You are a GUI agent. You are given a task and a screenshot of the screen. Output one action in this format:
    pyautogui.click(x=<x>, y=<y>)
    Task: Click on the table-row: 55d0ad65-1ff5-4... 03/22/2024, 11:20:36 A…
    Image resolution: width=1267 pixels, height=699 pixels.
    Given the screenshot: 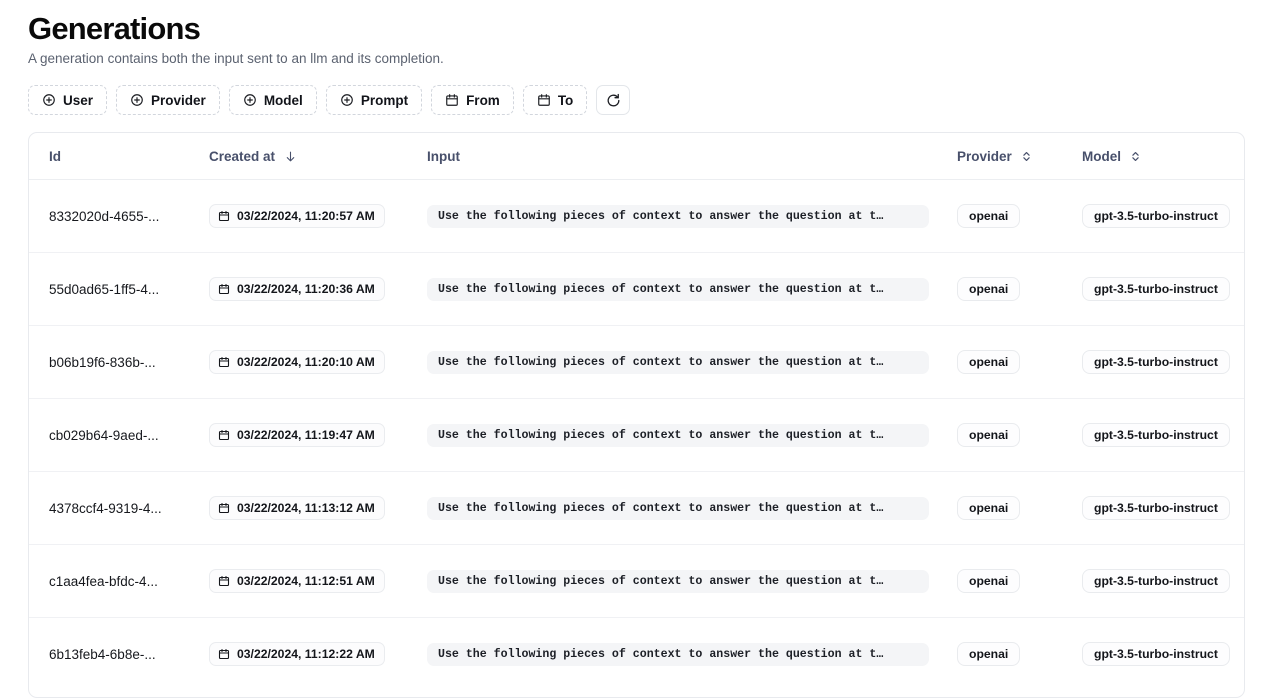 What is the action you would take?
    pyautogui.click(x=636, y=289)
    